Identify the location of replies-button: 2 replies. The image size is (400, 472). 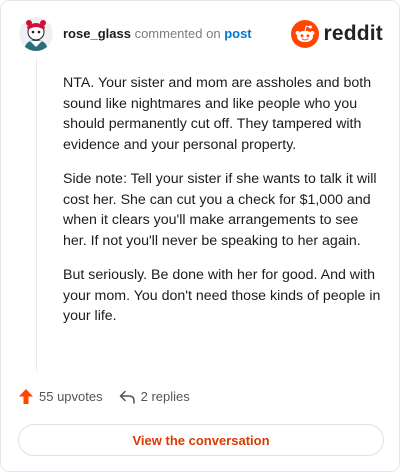
(154, 396).